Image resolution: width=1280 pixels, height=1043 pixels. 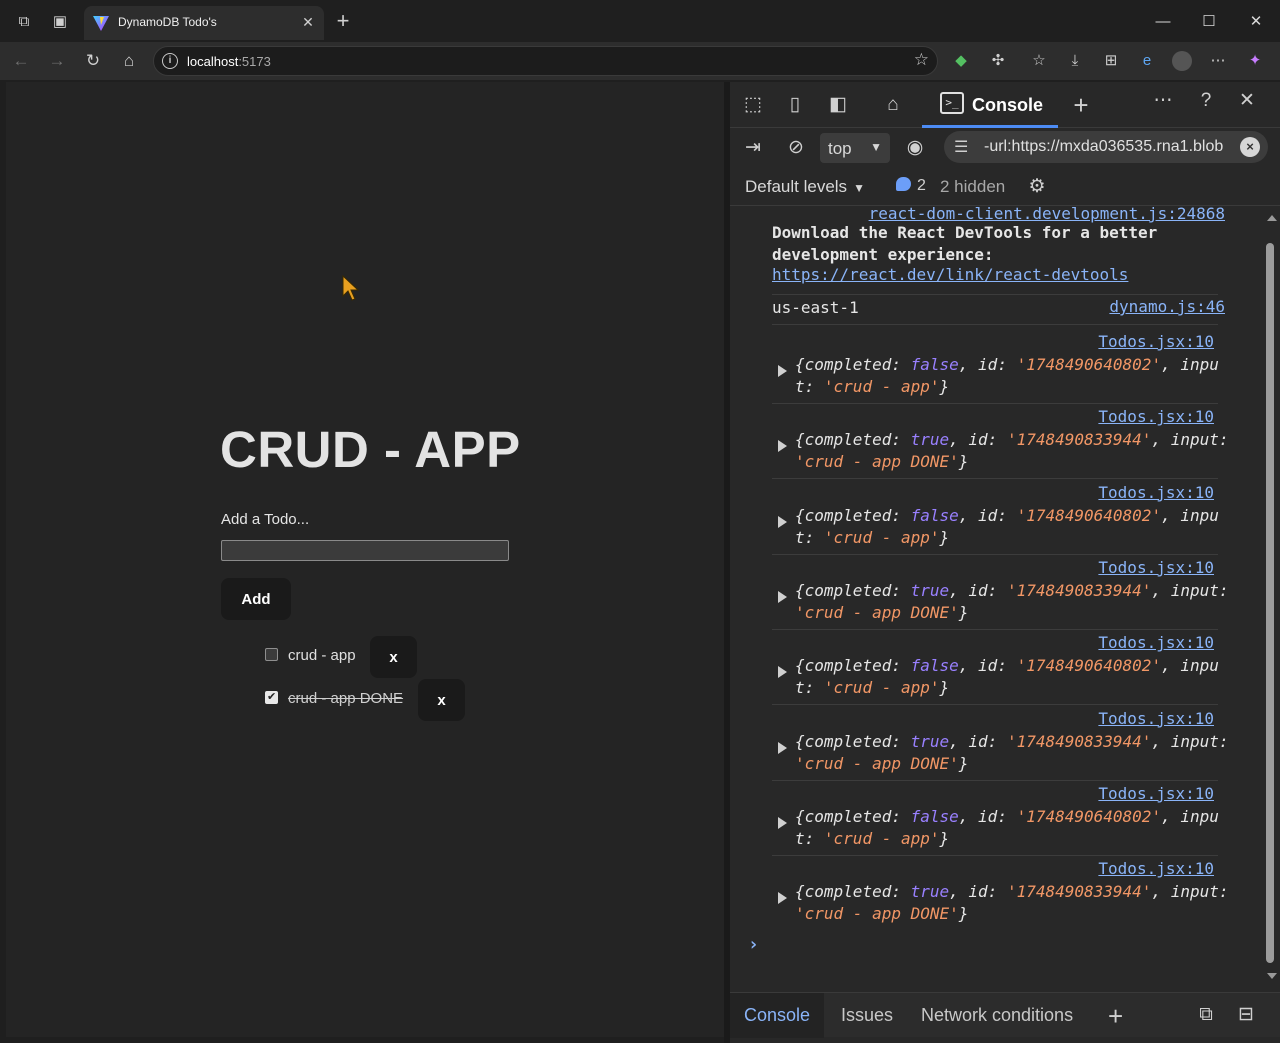 What do you see at coordinates (893, 105) in the screenshot?
I see `welcome-home-icon: ⌂` at bounding box center [893, 105].